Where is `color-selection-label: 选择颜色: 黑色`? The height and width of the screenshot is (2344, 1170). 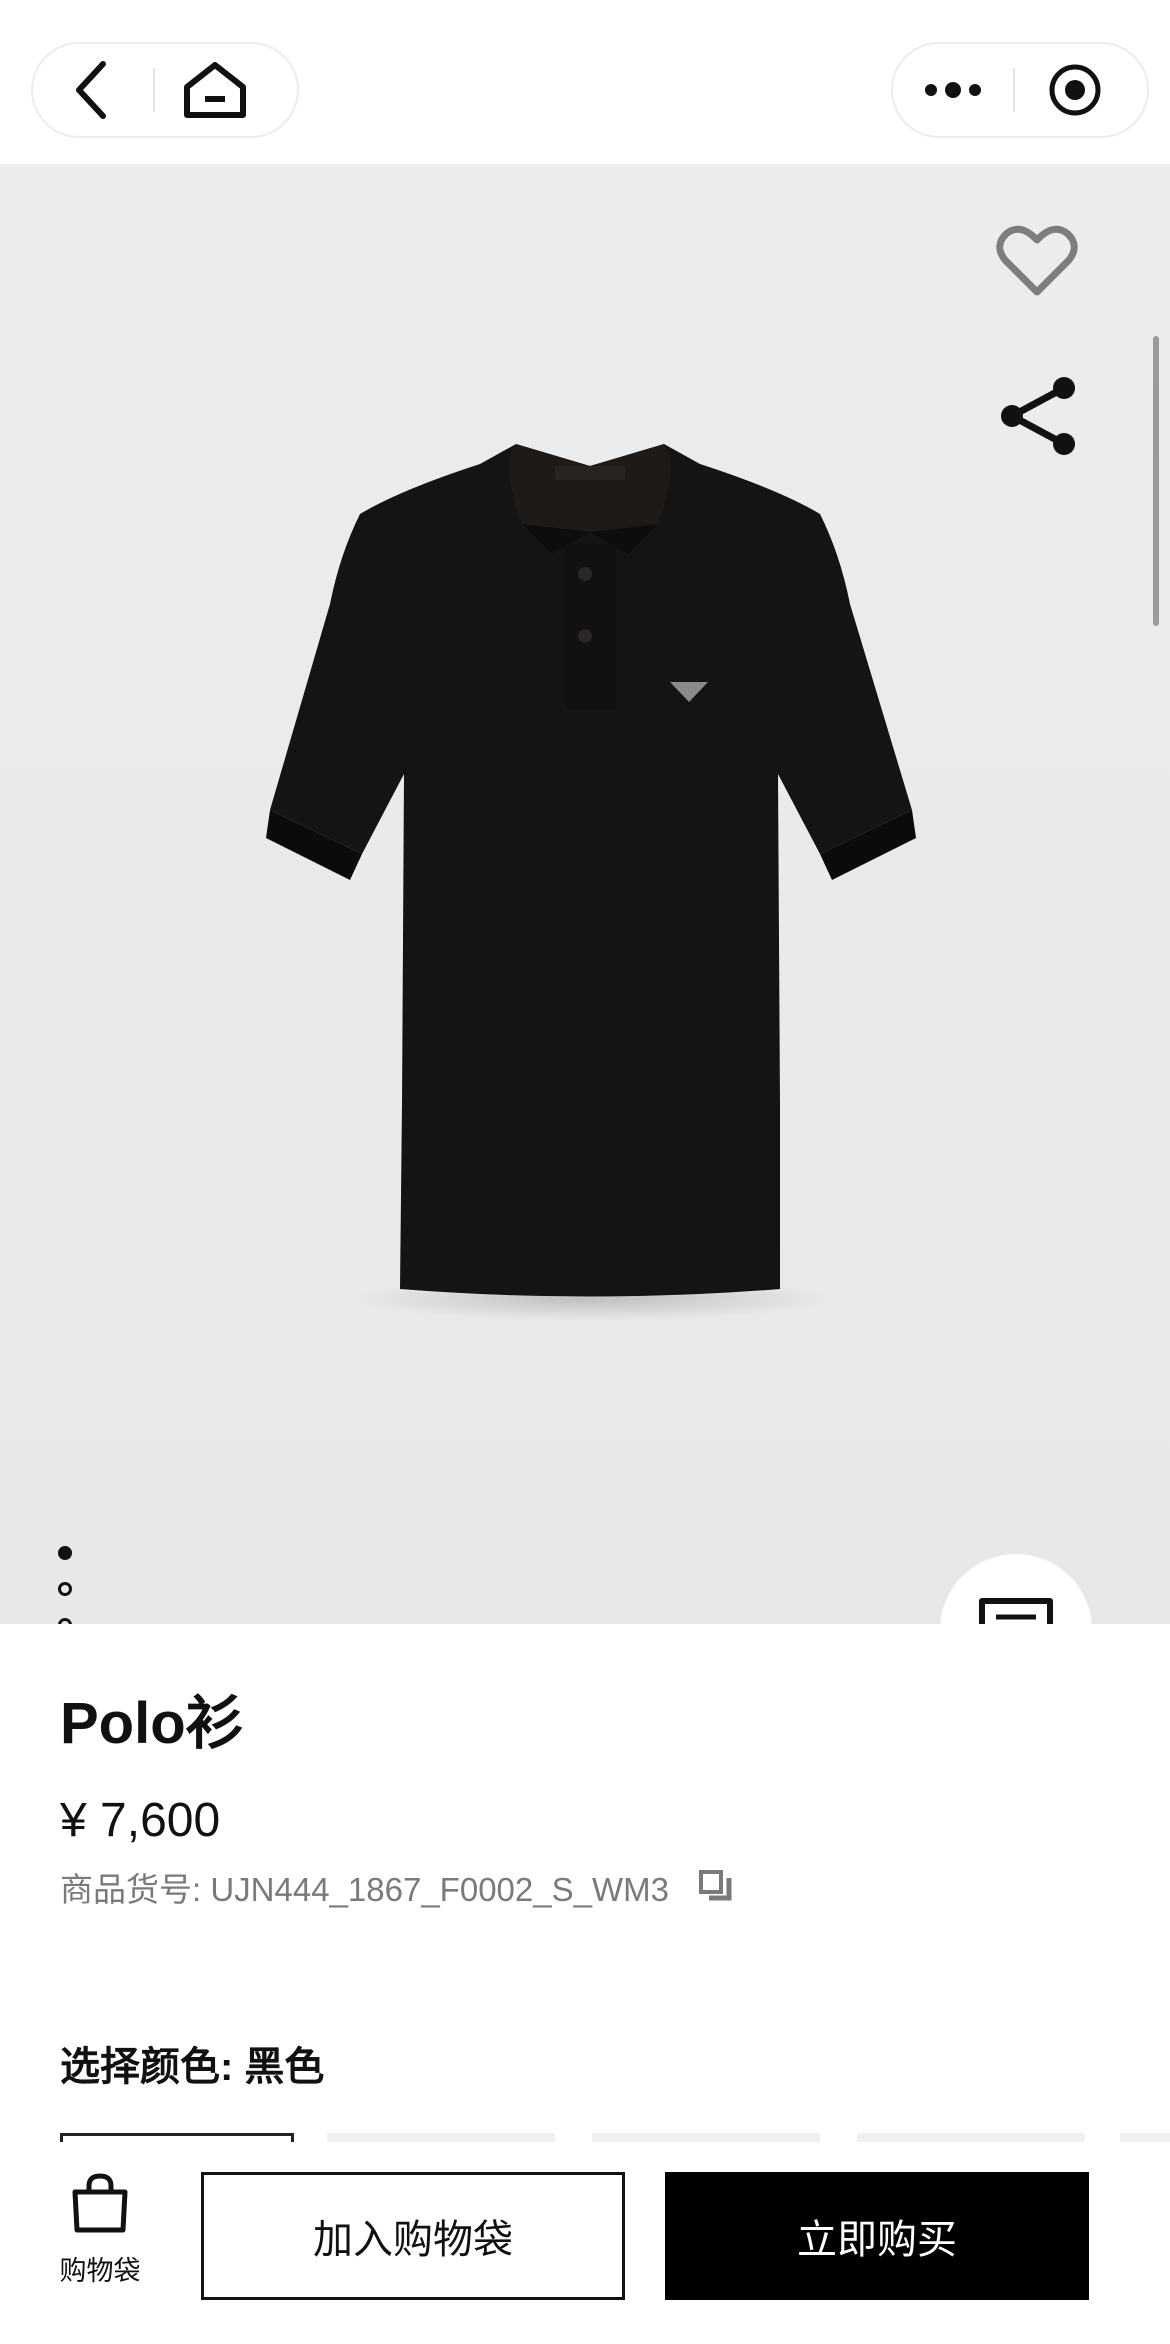
color-selection-label: 选择颜色: 黑色 is located at coordinates (192, 2067).